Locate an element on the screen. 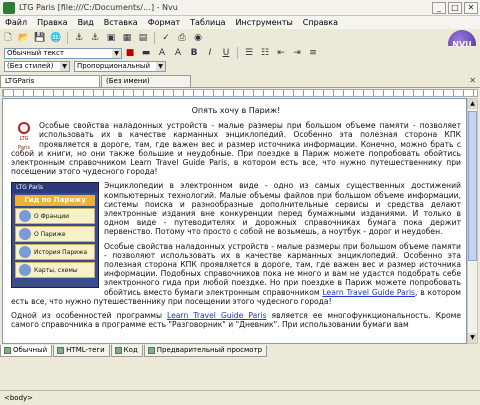  menu-format: Формат is located at coordinates (164, 22).